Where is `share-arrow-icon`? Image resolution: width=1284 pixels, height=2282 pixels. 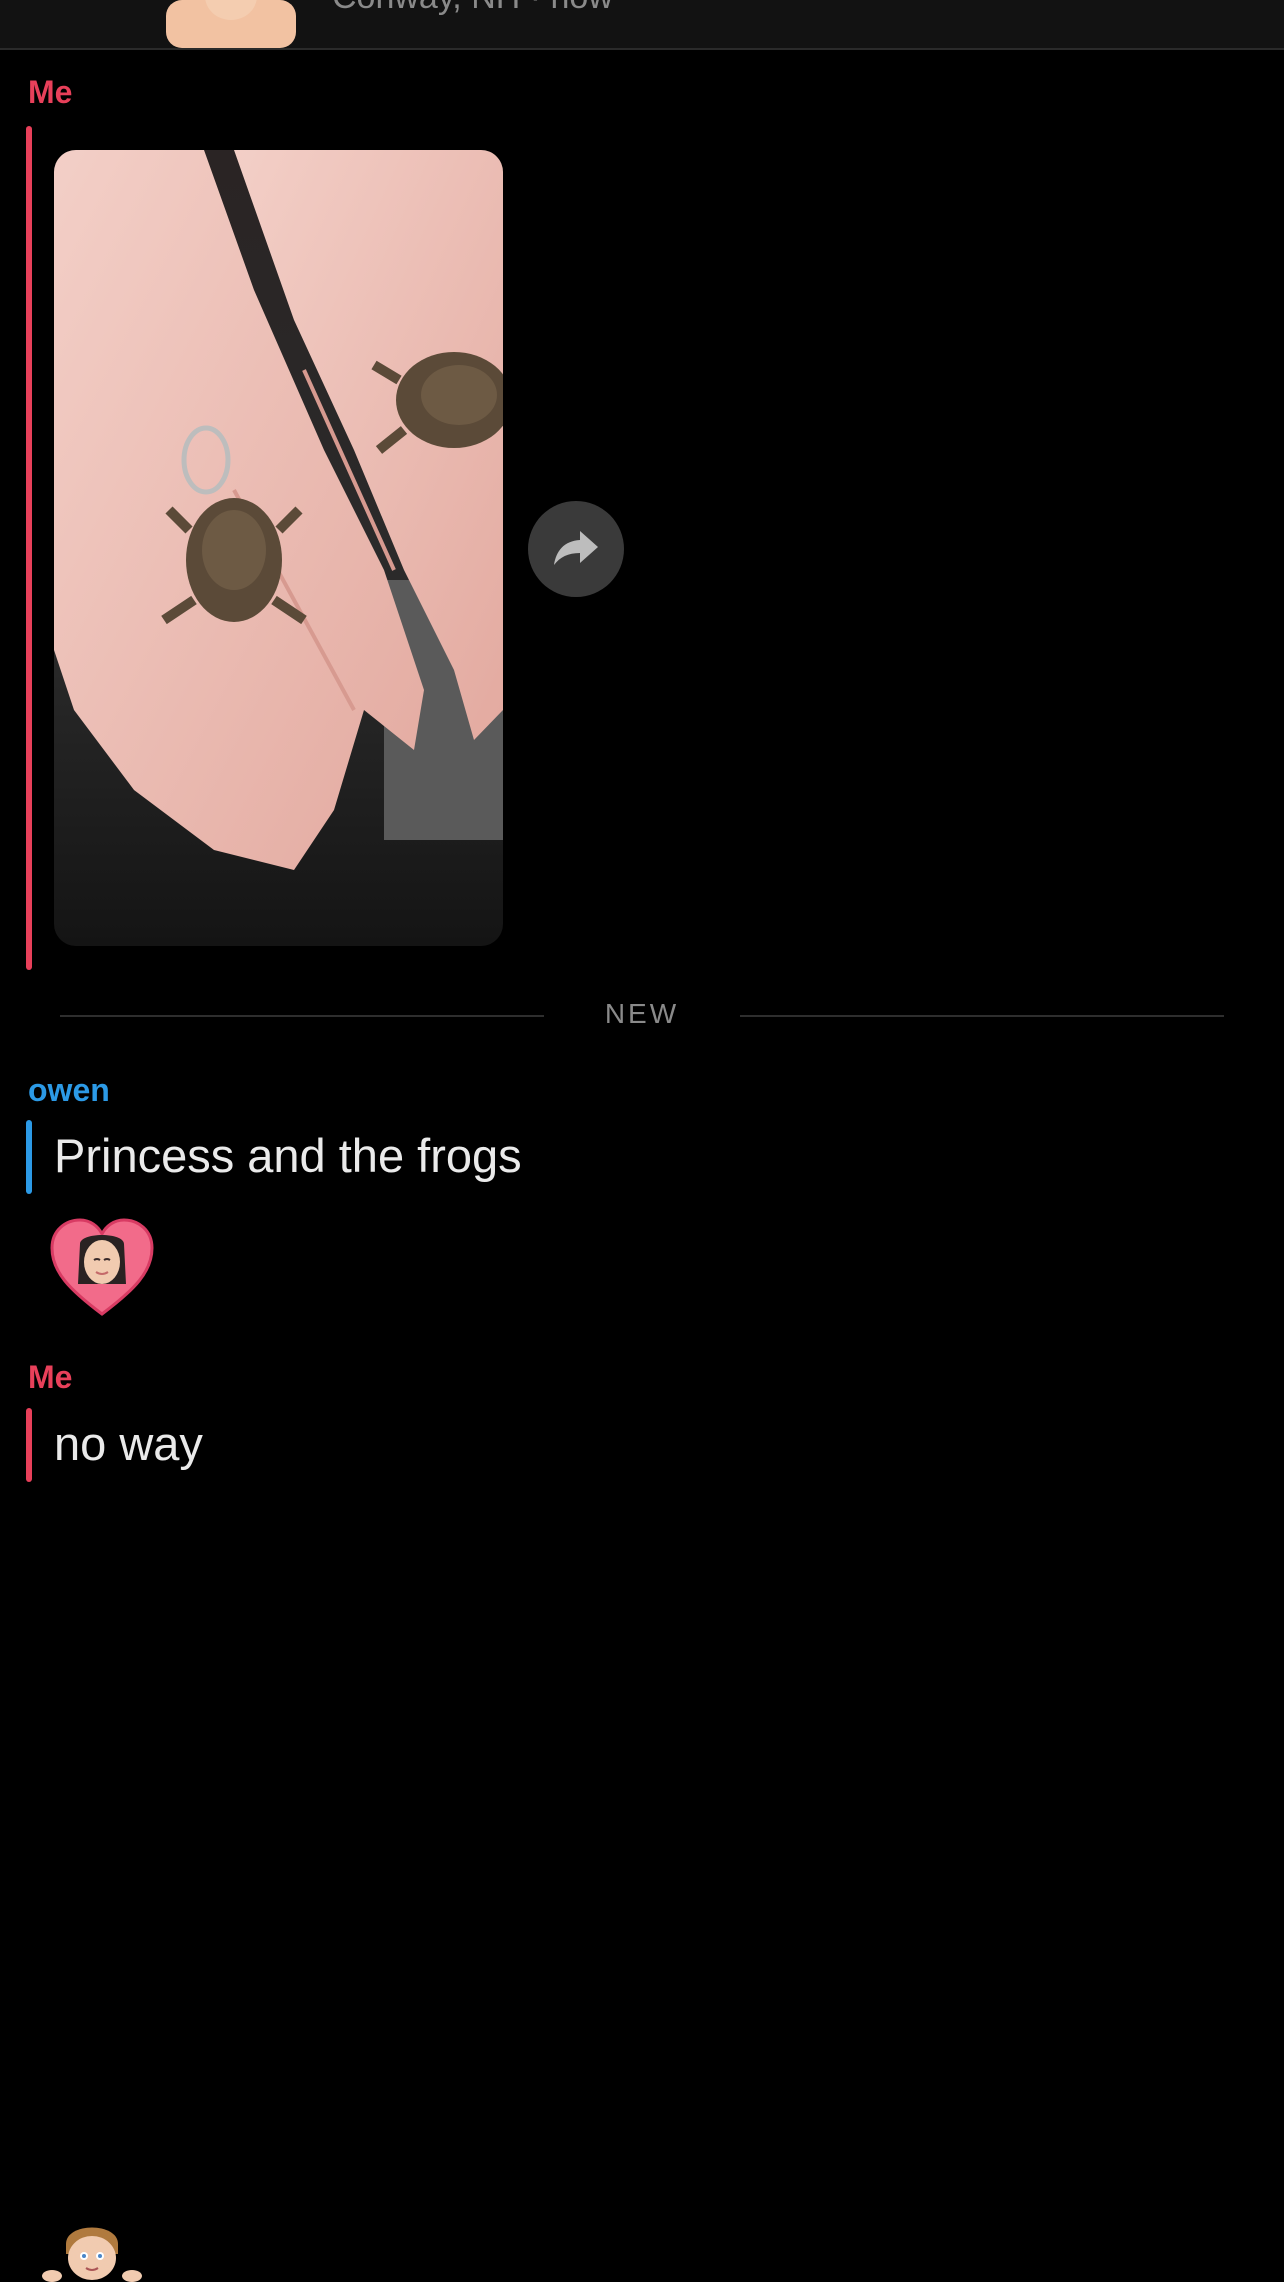 share-arrow-icon is located at coordinates (576, 549).